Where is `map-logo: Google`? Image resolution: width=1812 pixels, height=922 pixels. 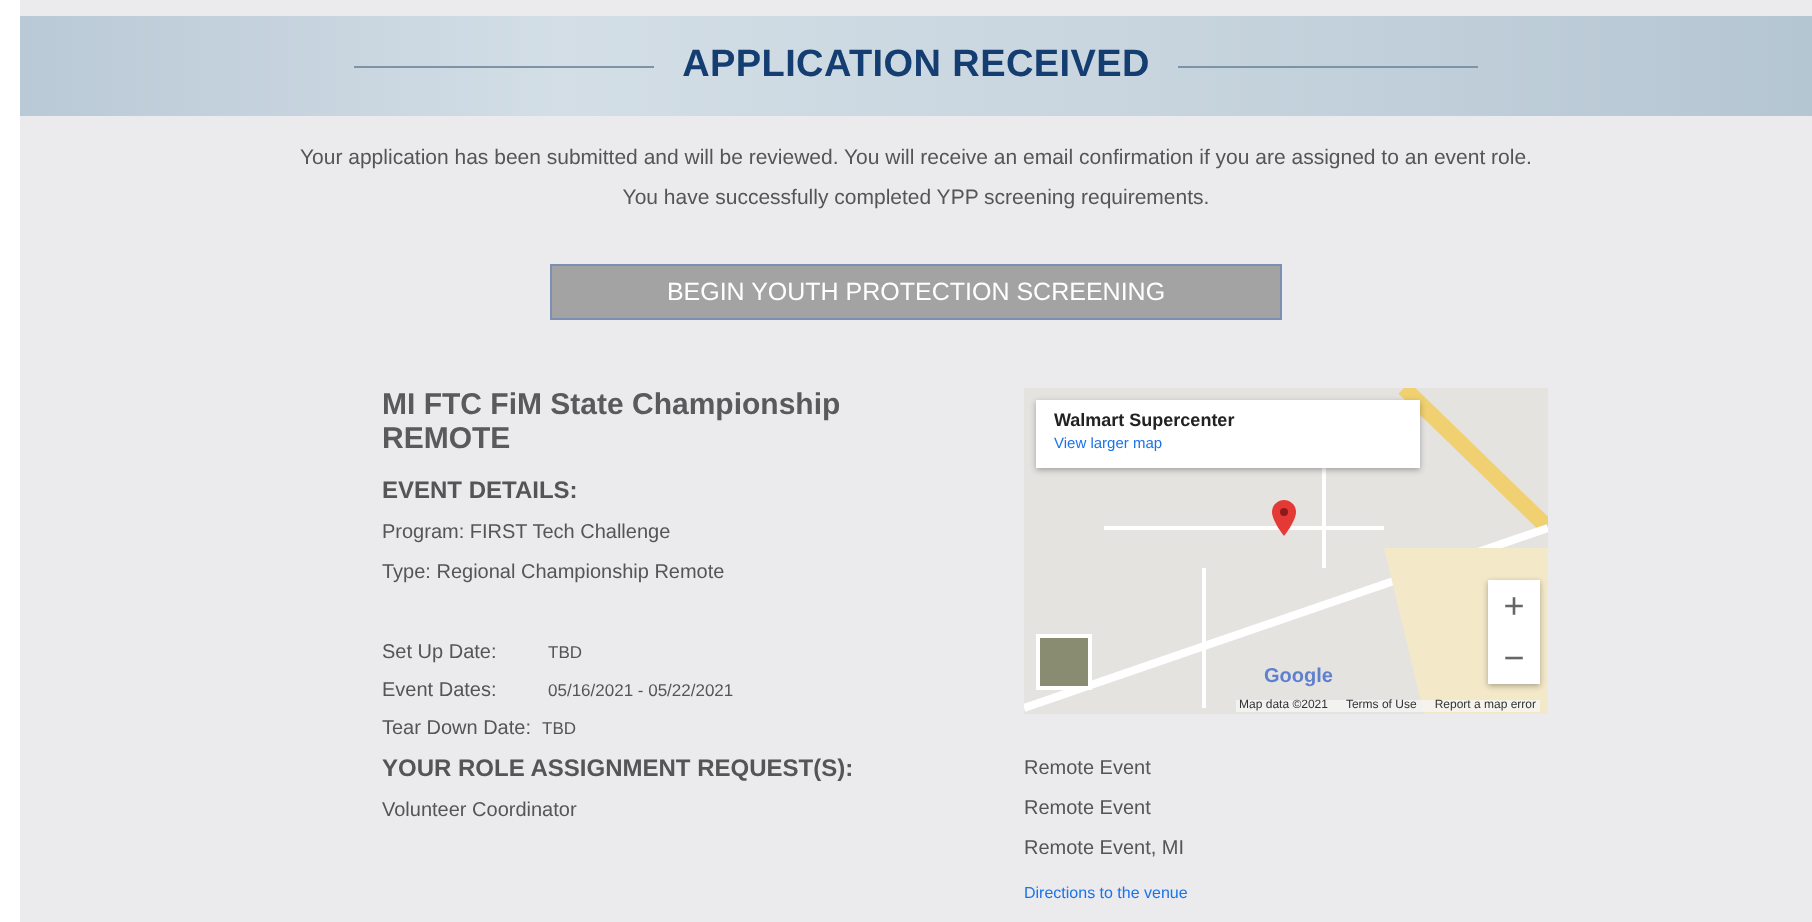
map-logo: Google is located at coordinates (1298, 677).